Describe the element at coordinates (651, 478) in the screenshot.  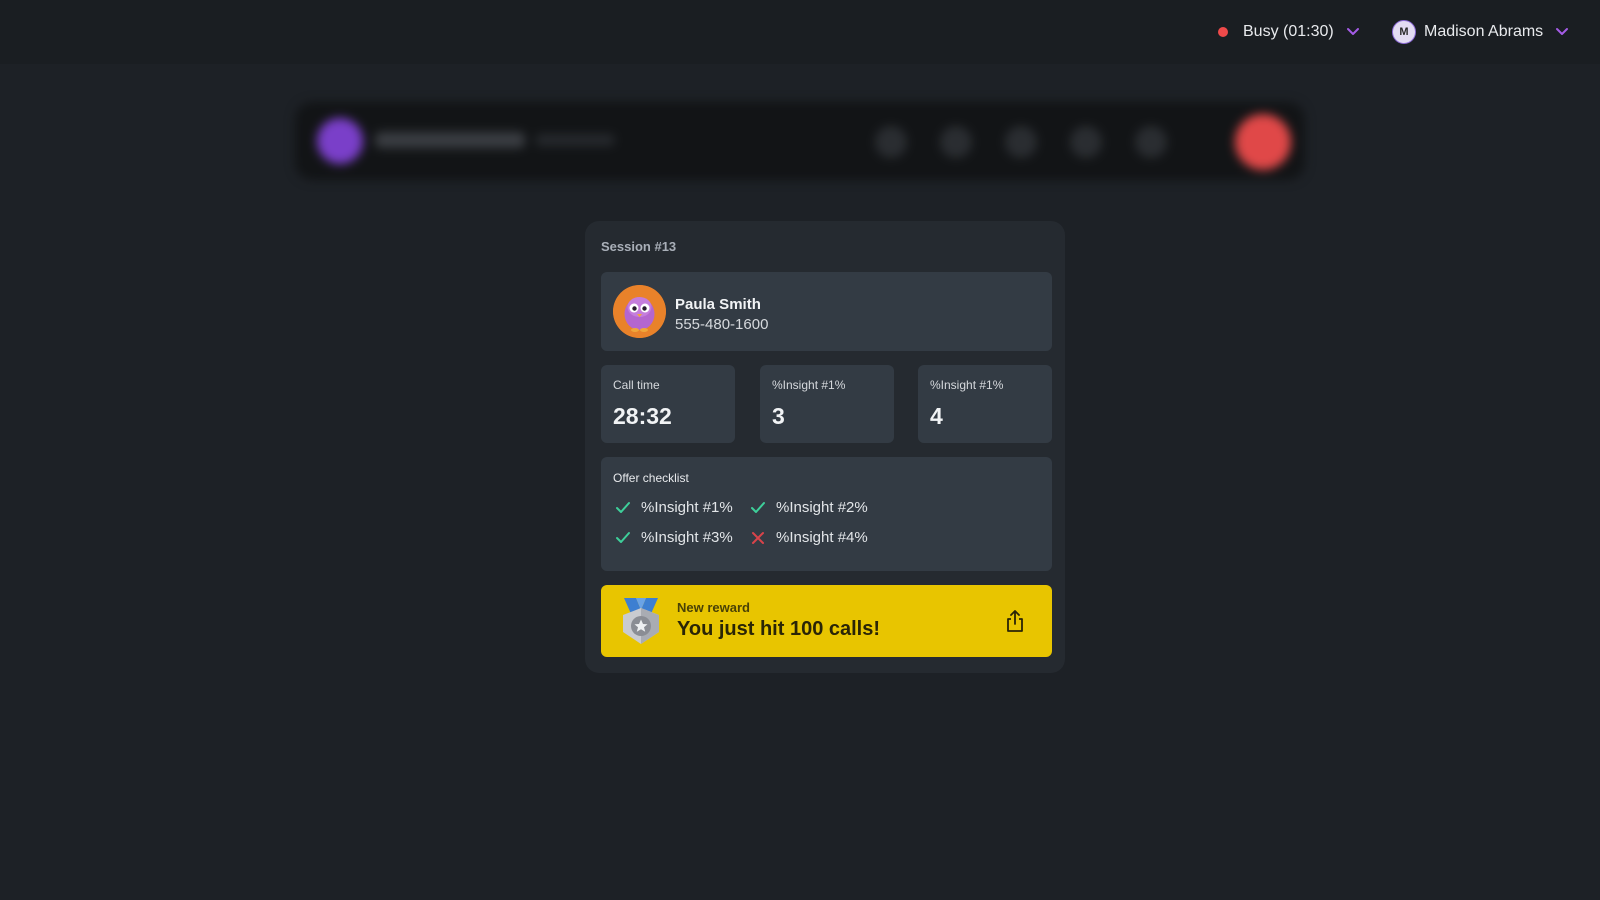
I see `checklist-title: Offer checklist` at that location.